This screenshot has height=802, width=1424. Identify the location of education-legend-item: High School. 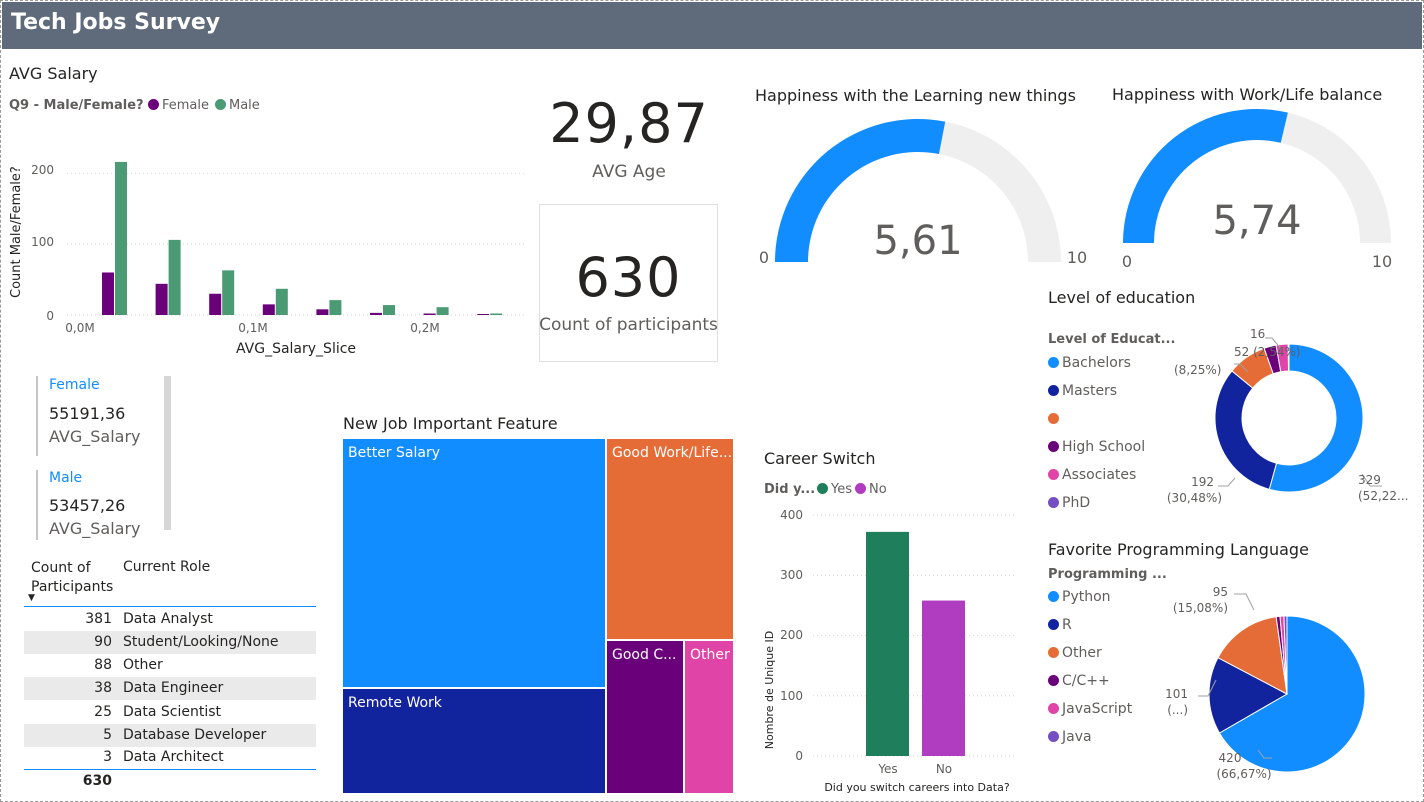
(1096, 447).